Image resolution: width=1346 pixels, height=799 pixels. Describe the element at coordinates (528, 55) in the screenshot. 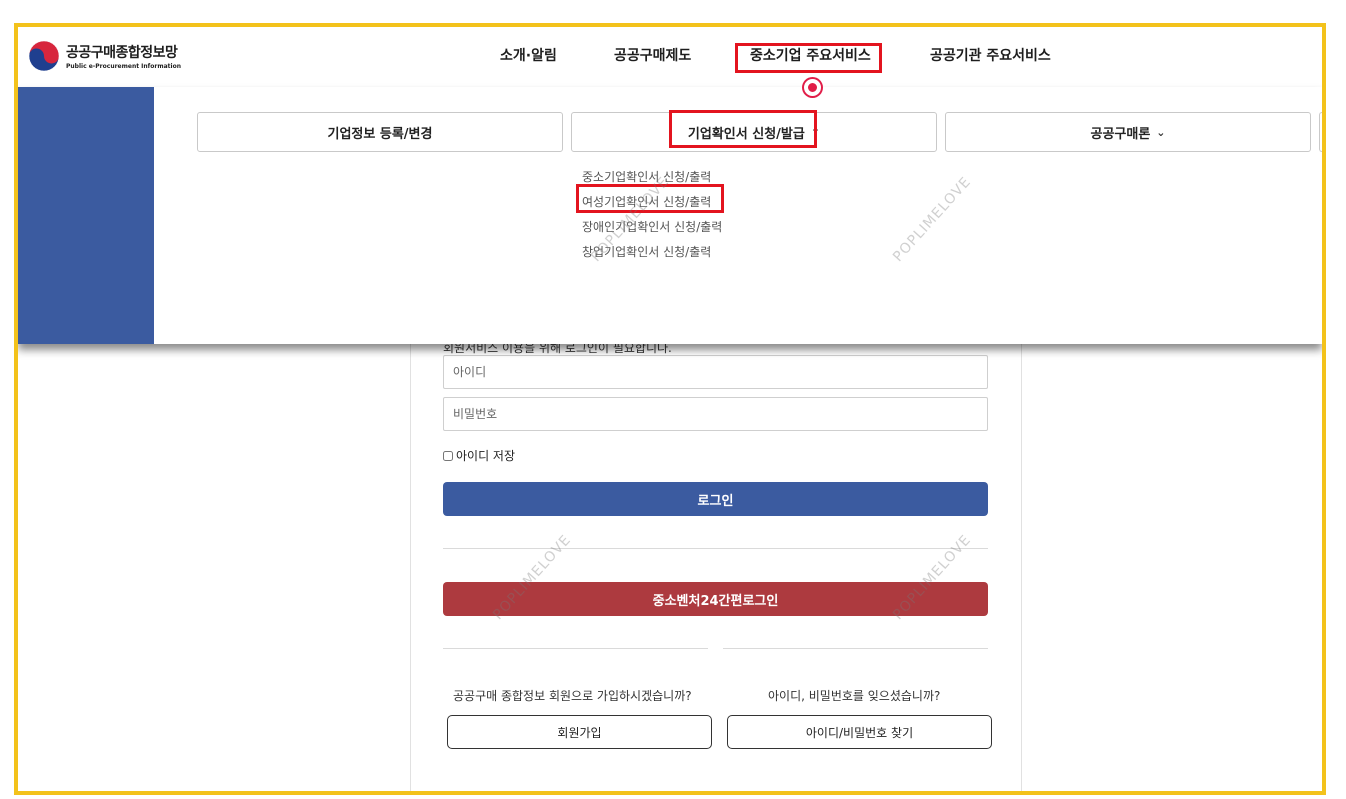

I see `nav-intro-notice: 소개·알림` at that location.